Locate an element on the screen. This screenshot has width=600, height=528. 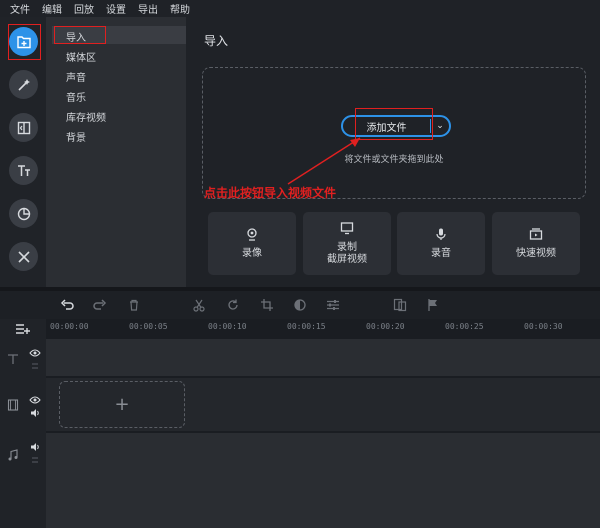
cut-button is located at coordinates (199, 305).